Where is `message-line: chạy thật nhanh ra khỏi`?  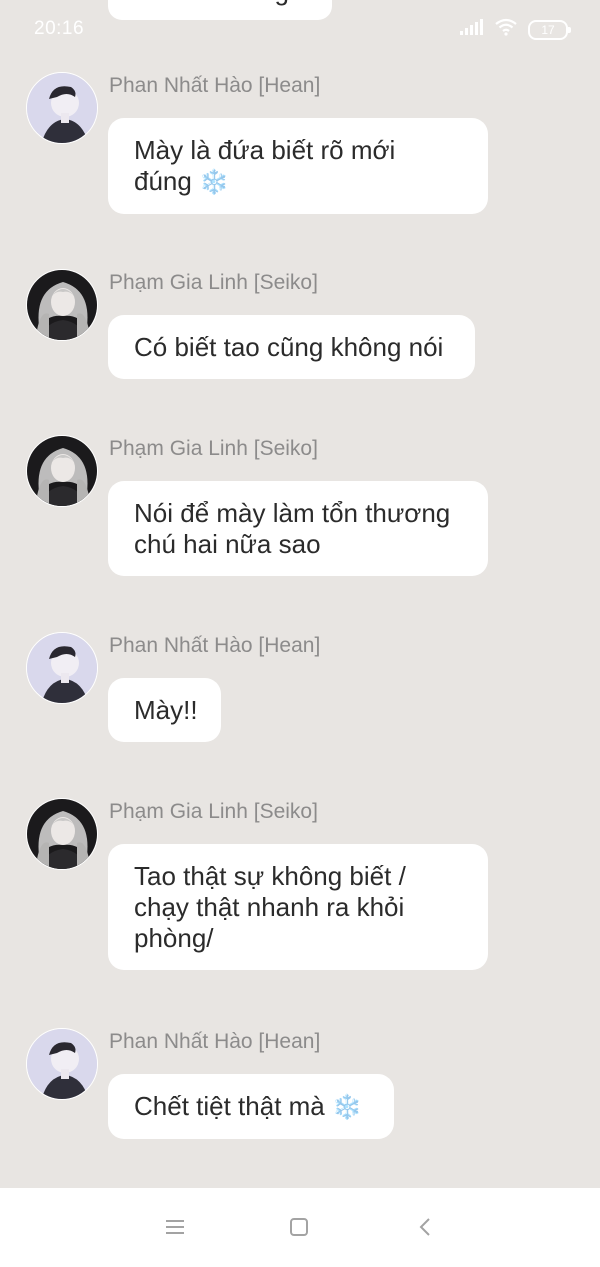
message-line: chạy thật nhanh ra khỏi is located at coordinates (269, 907).